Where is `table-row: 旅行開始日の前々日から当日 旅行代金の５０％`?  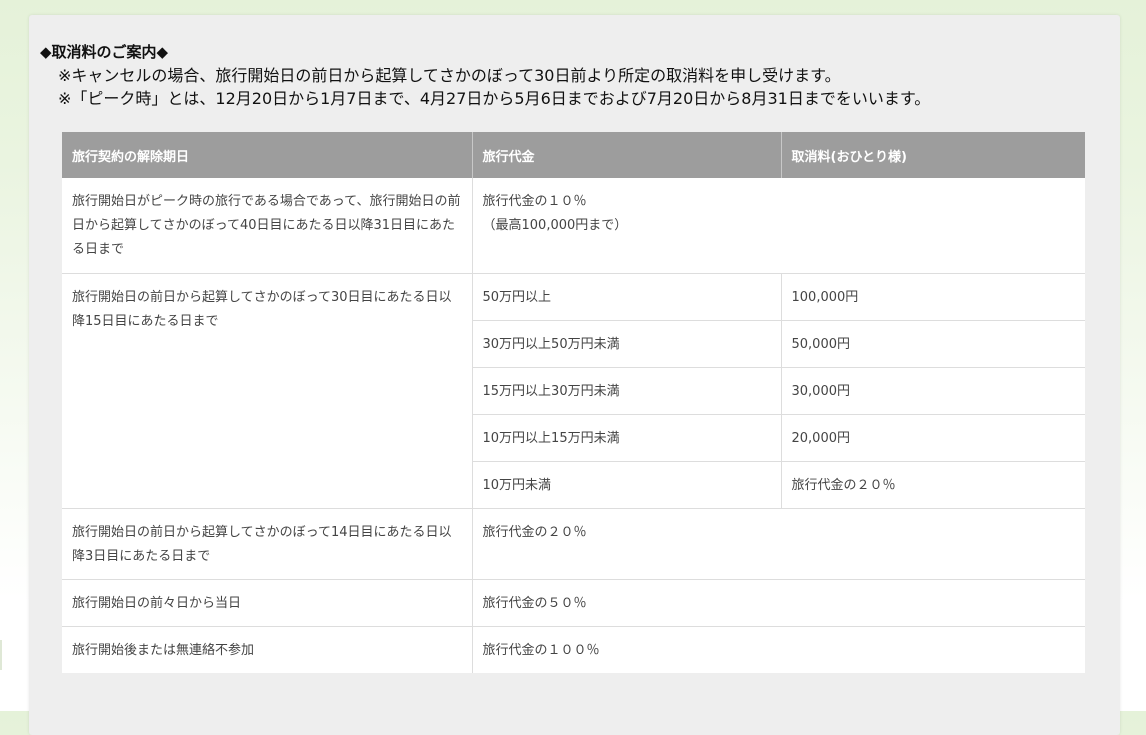
table-row: 旅行開始日の前々日から当日 旅行代金の５０％ is located at coordinates (573, 603).